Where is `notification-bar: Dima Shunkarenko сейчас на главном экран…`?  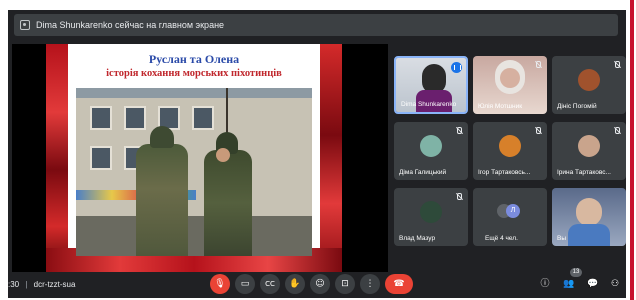
notification-bar: Dima Shunkarenko сейчас на главном экран… is located at coordinates (316, 25).